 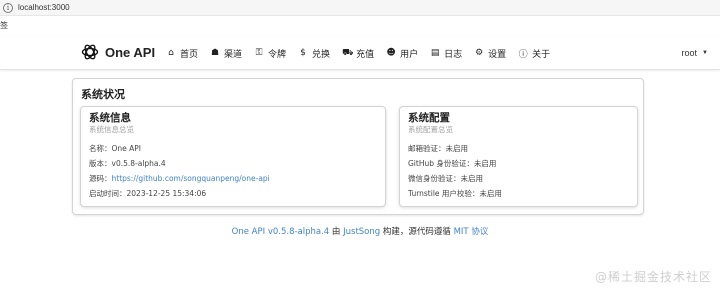 What do you see at coordinates (281, 232) in the screenshot?
I see `project-link: One API v0.5.8-alpha.4` at bounding box center [281, 232].